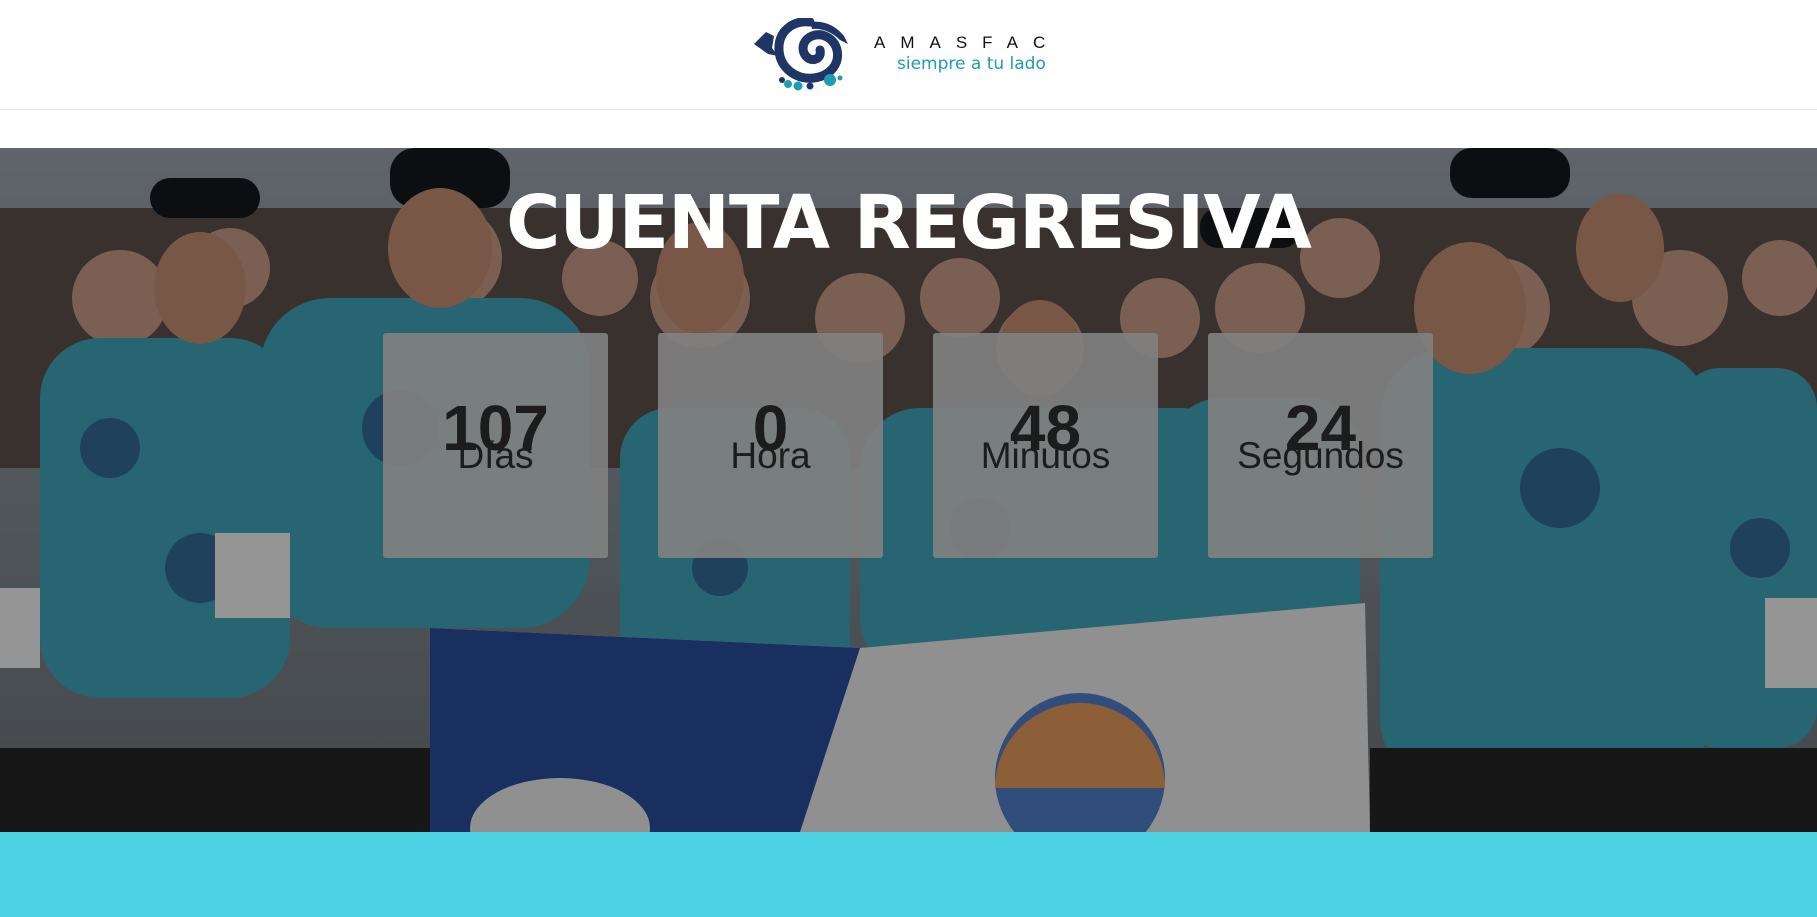  What do you see at coordinates (908, 129) in the screenshot?
I see `nav-spacer` at bounding box center [908, 129].